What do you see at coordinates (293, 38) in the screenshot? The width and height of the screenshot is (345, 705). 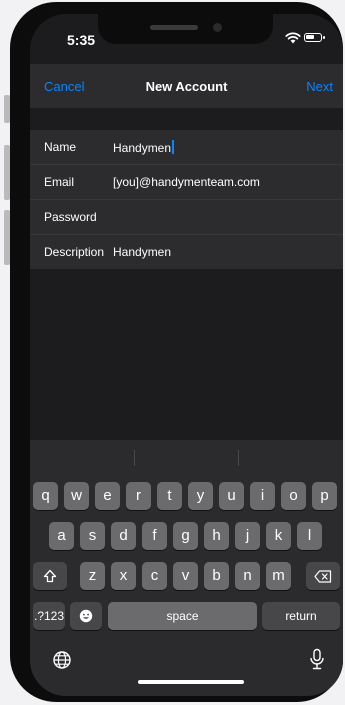 I see `wifi-icon` at bounding box center [293, 38].